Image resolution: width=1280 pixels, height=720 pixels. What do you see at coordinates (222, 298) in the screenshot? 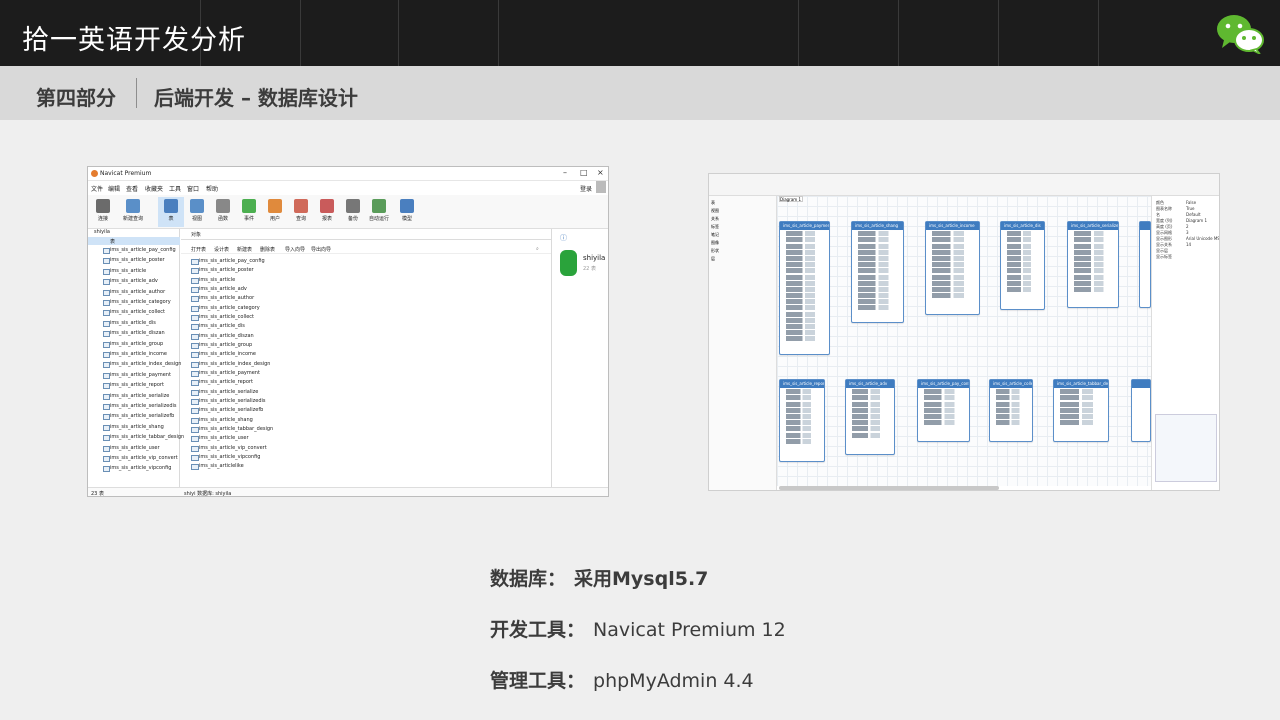
I see `object-item: ims_sis_article_author` at bounding box center [222, 298].